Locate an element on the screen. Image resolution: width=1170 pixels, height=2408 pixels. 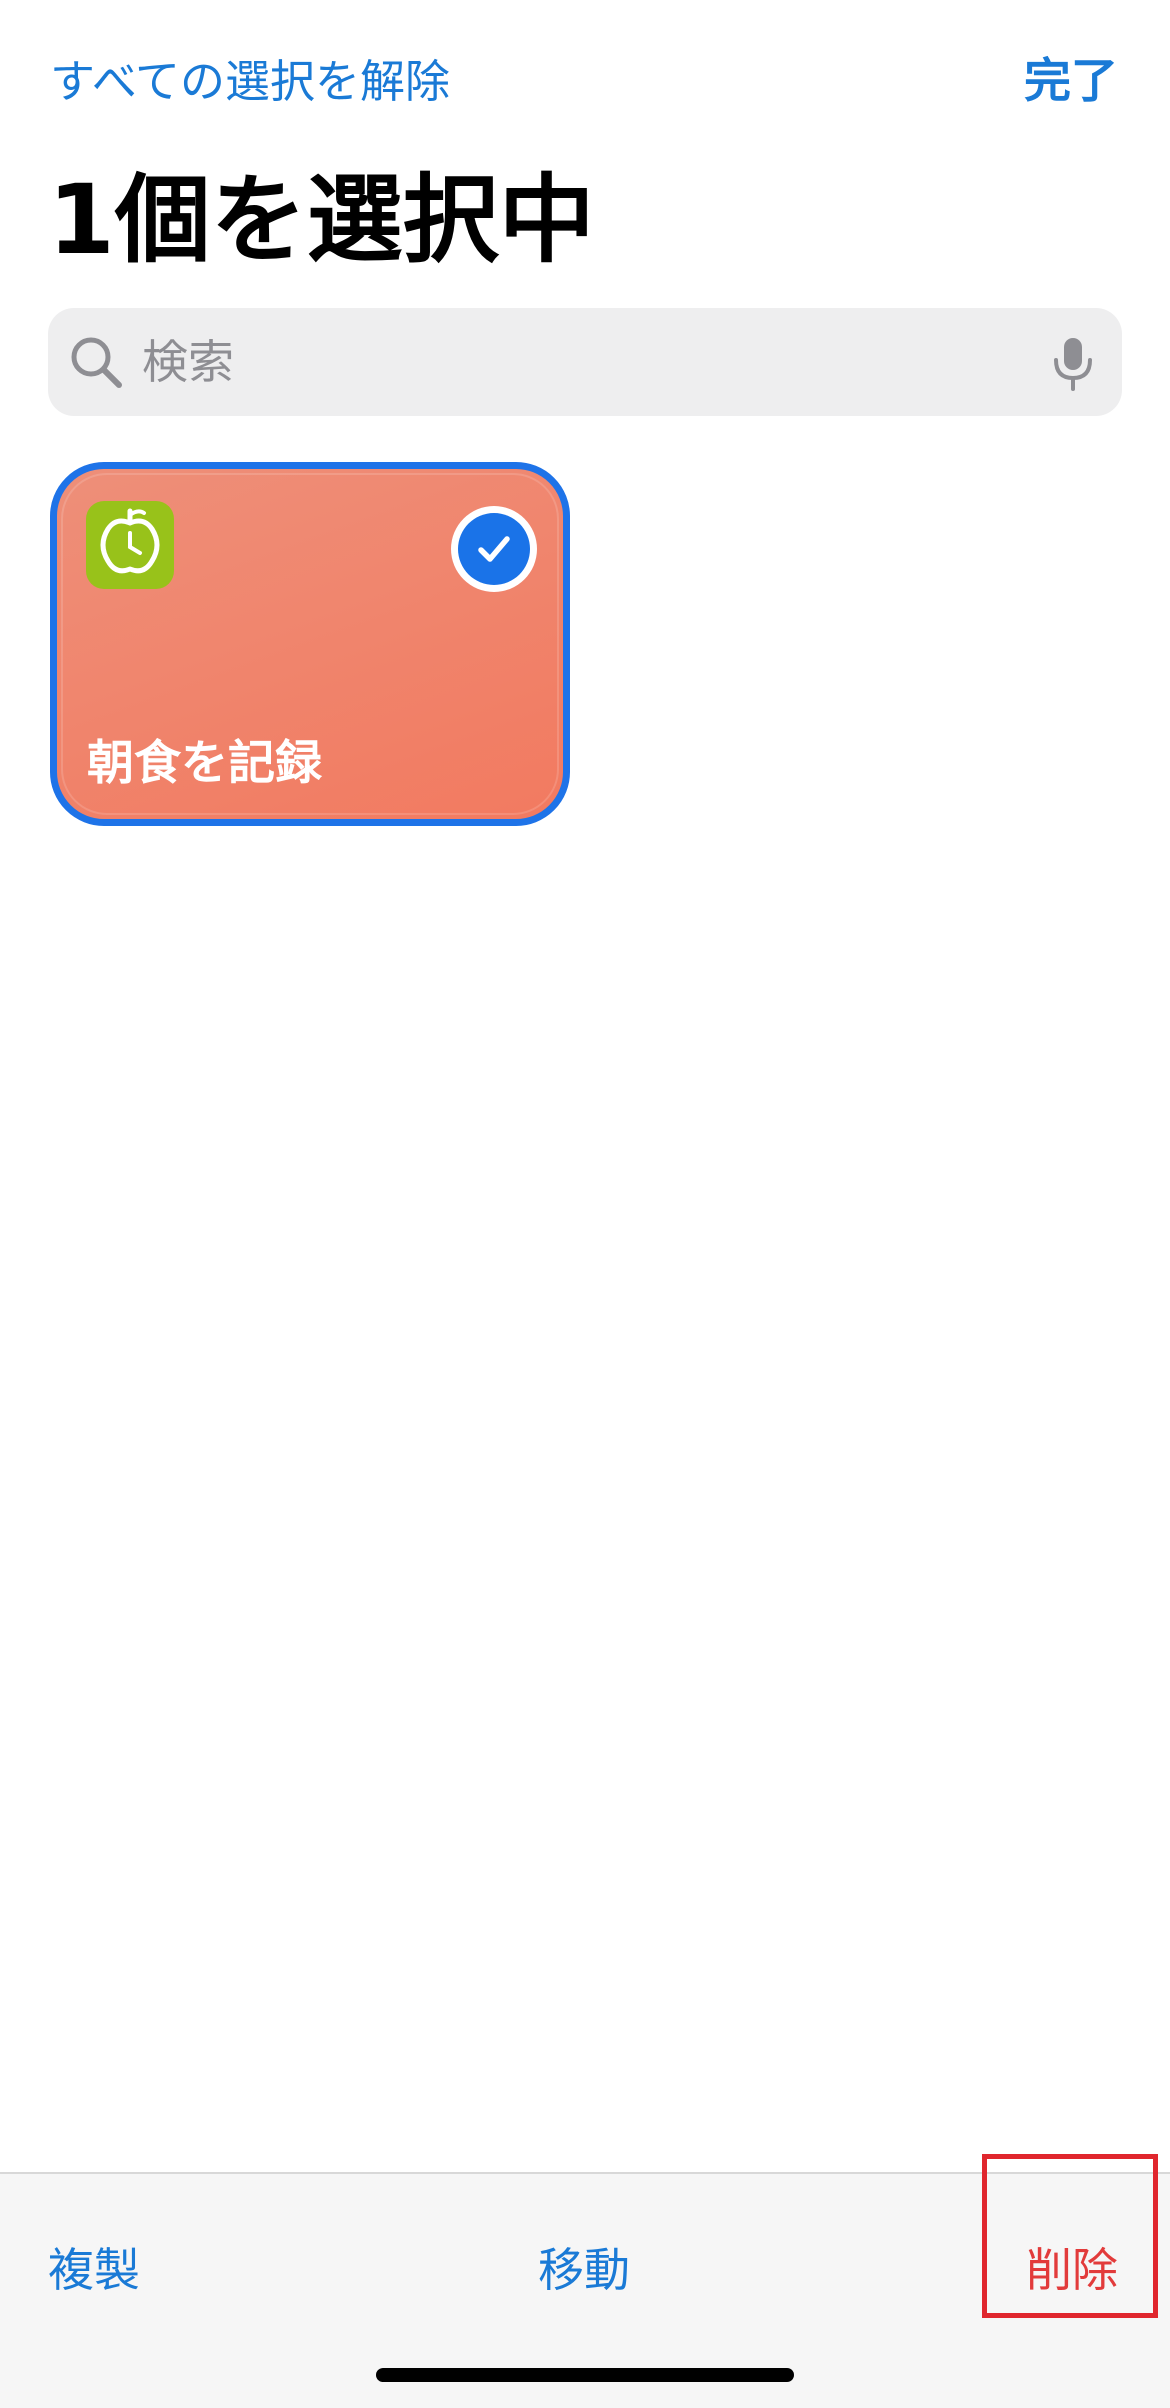
home-indicator is located at coordinates (585, 2375).